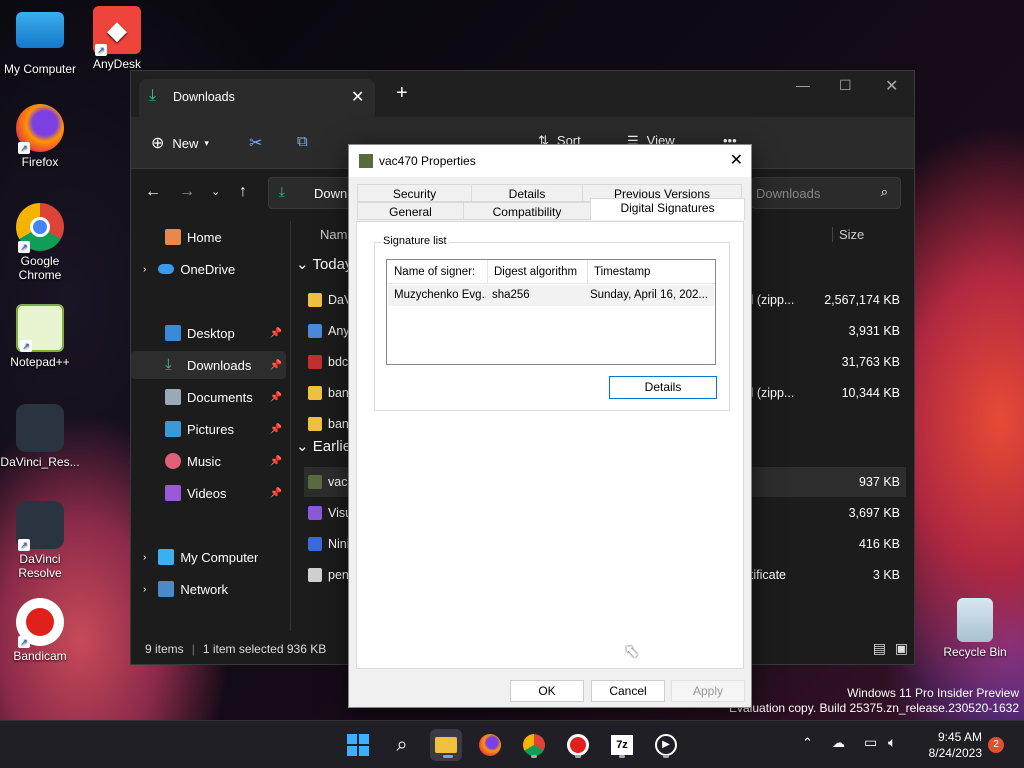 This screenshot has width=1024, height=768. What do you see at coordinates (208, 365) in the screenshot?
I see `nav-item-downloads: ⤓ Downloads 📌` at bounding box center [208, 365].